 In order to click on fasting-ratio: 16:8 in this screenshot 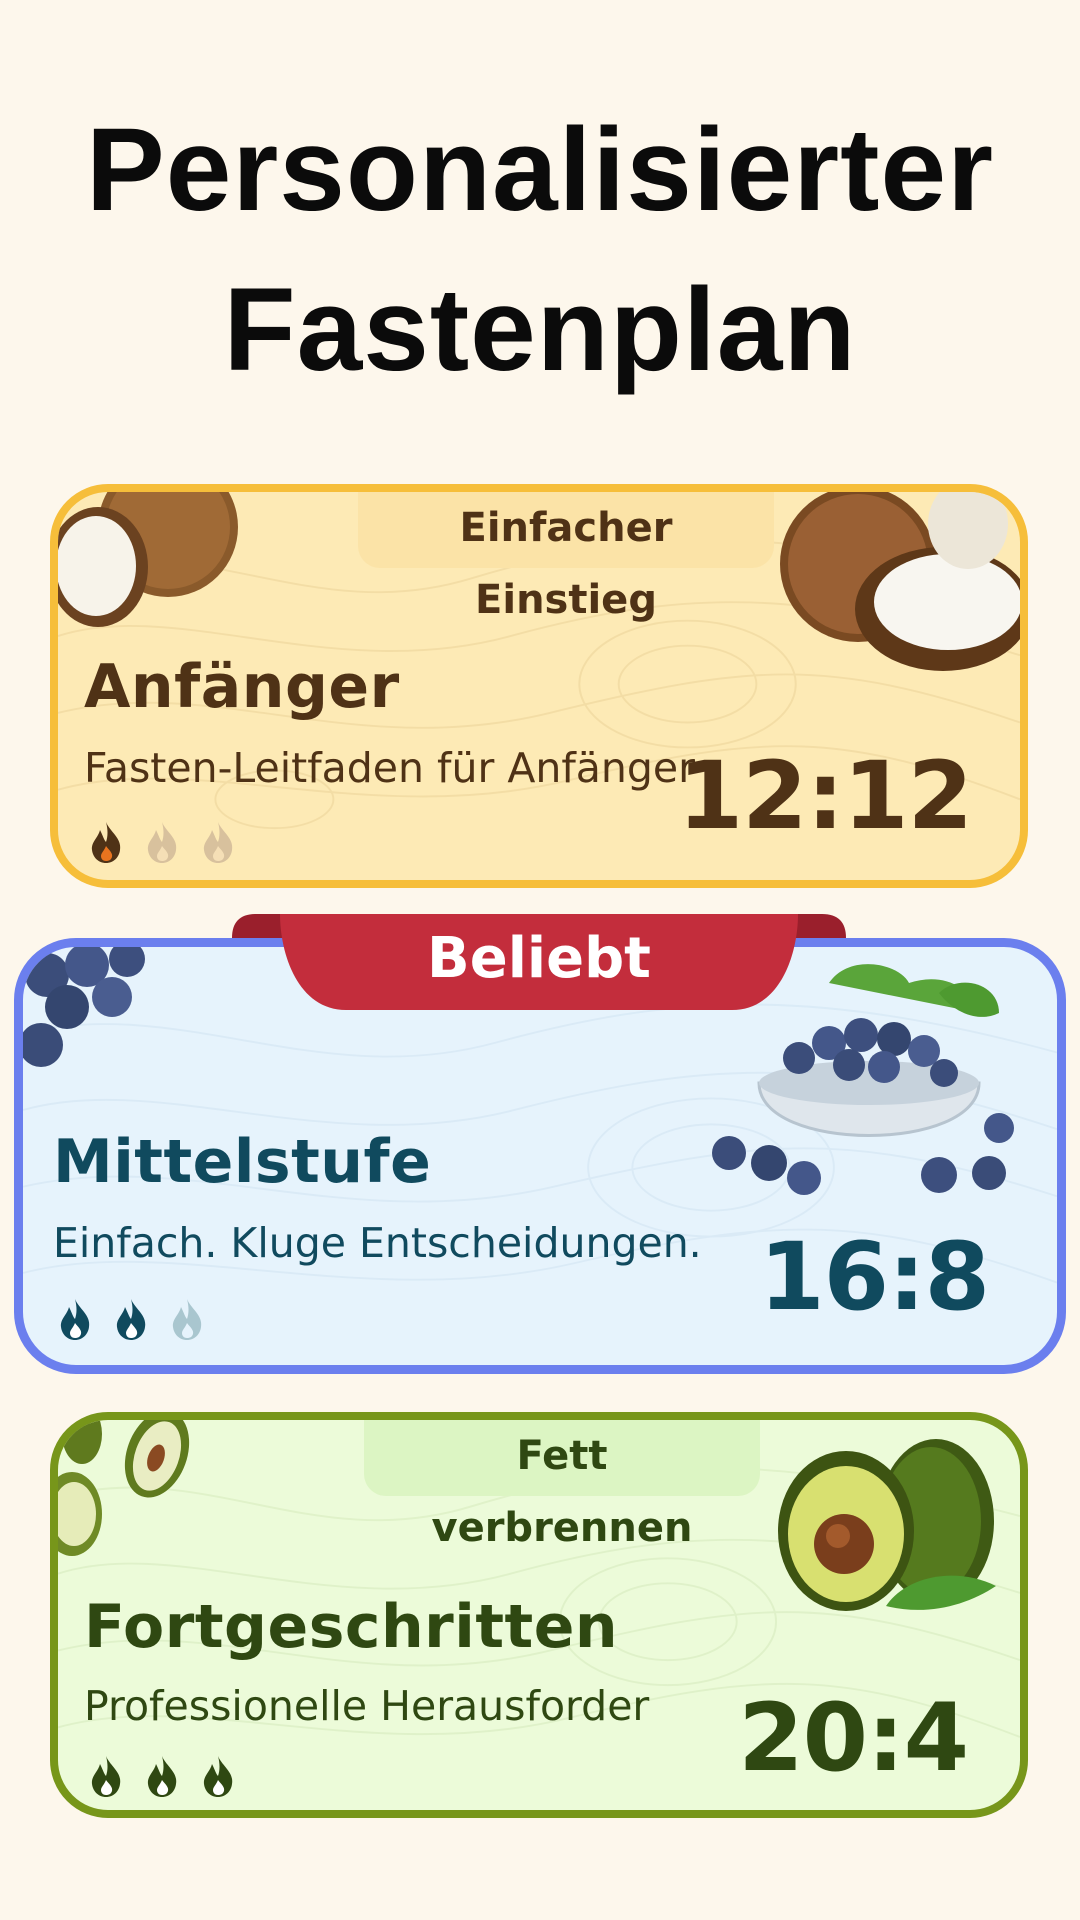, I will do `click(874, 1277)`.